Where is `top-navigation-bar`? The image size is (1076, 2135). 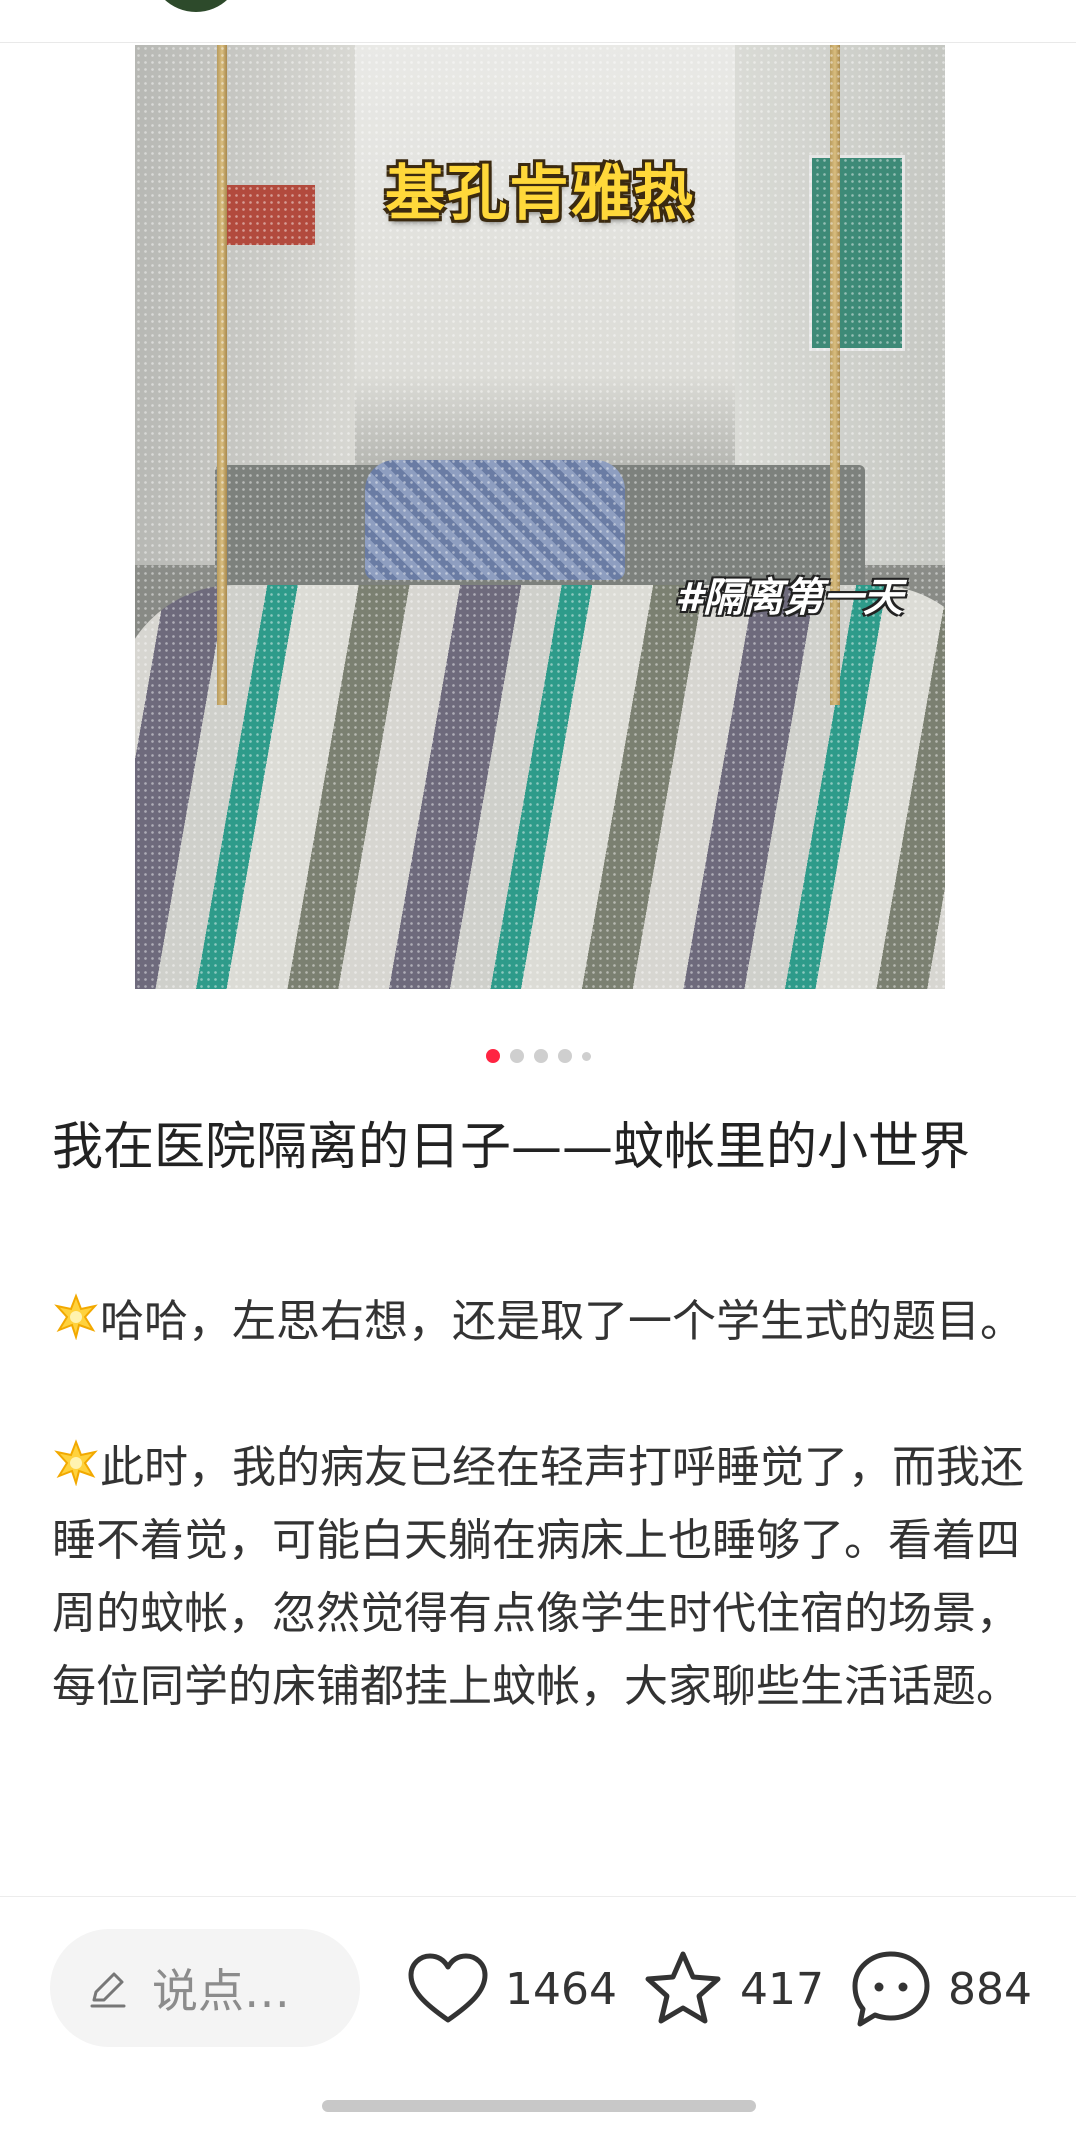 top-navigation-bar is located at coordinates (538, 21).